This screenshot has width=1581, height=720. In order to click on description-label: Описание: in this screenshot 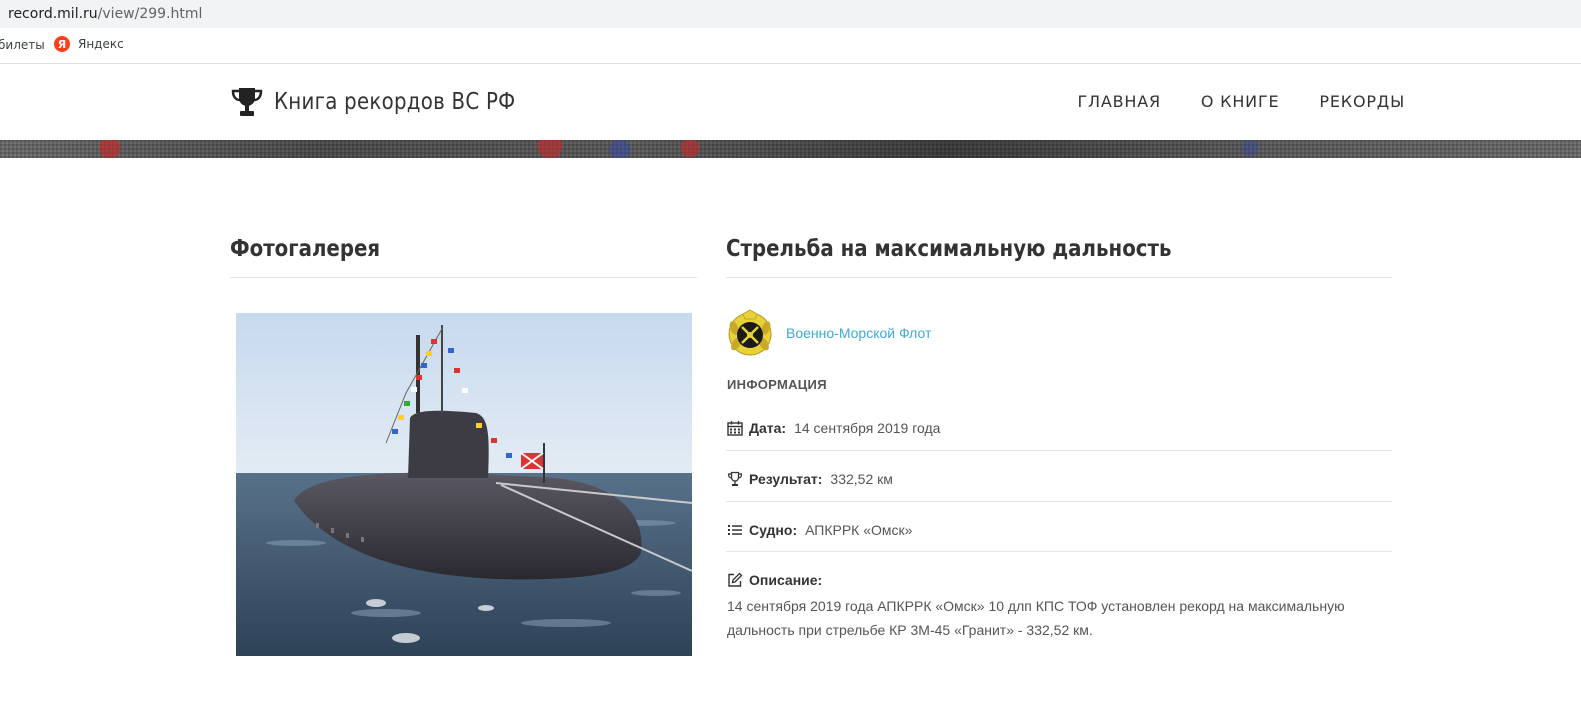, I will do `click(786, 580)`.